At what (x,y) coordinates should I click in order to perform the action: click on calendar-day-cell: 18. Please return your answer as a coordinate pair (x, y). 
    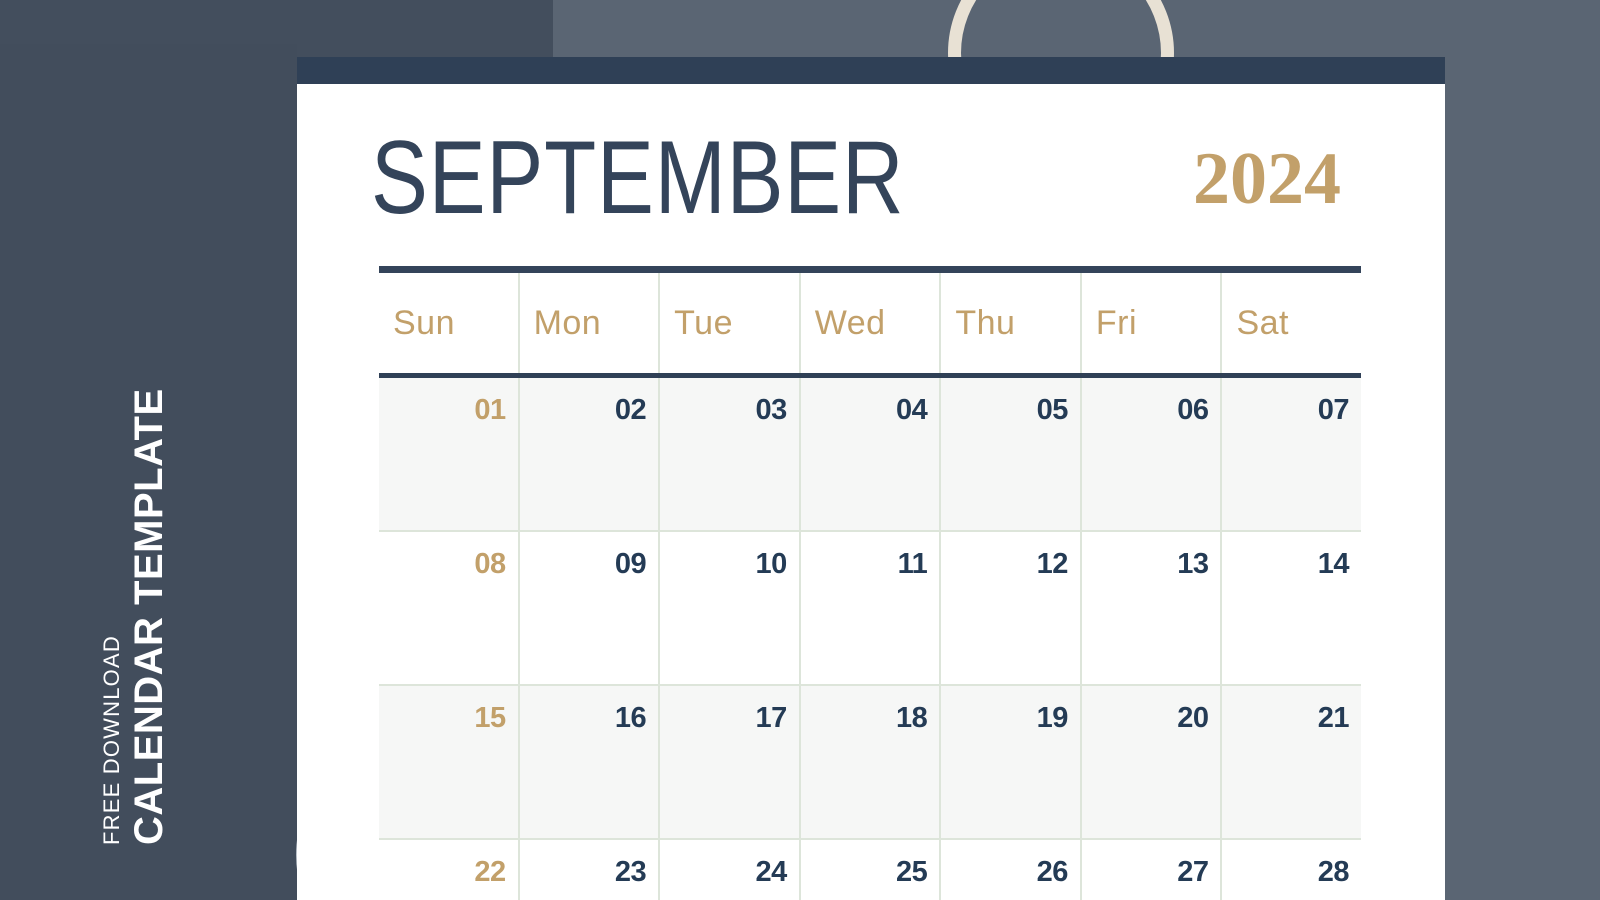
    Looking at the image, I should click on (869, 763).